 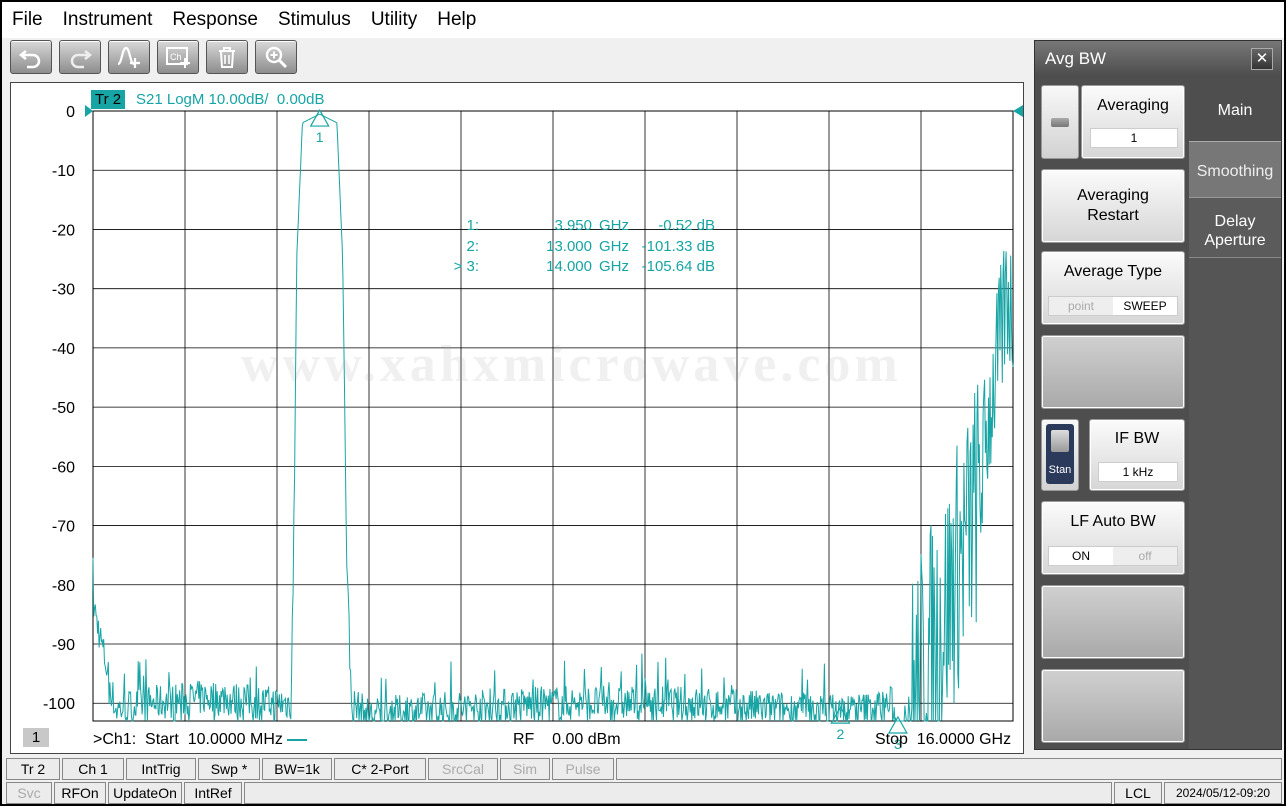 I want to click on average-type-point: point, so click(x=1081, y=306).